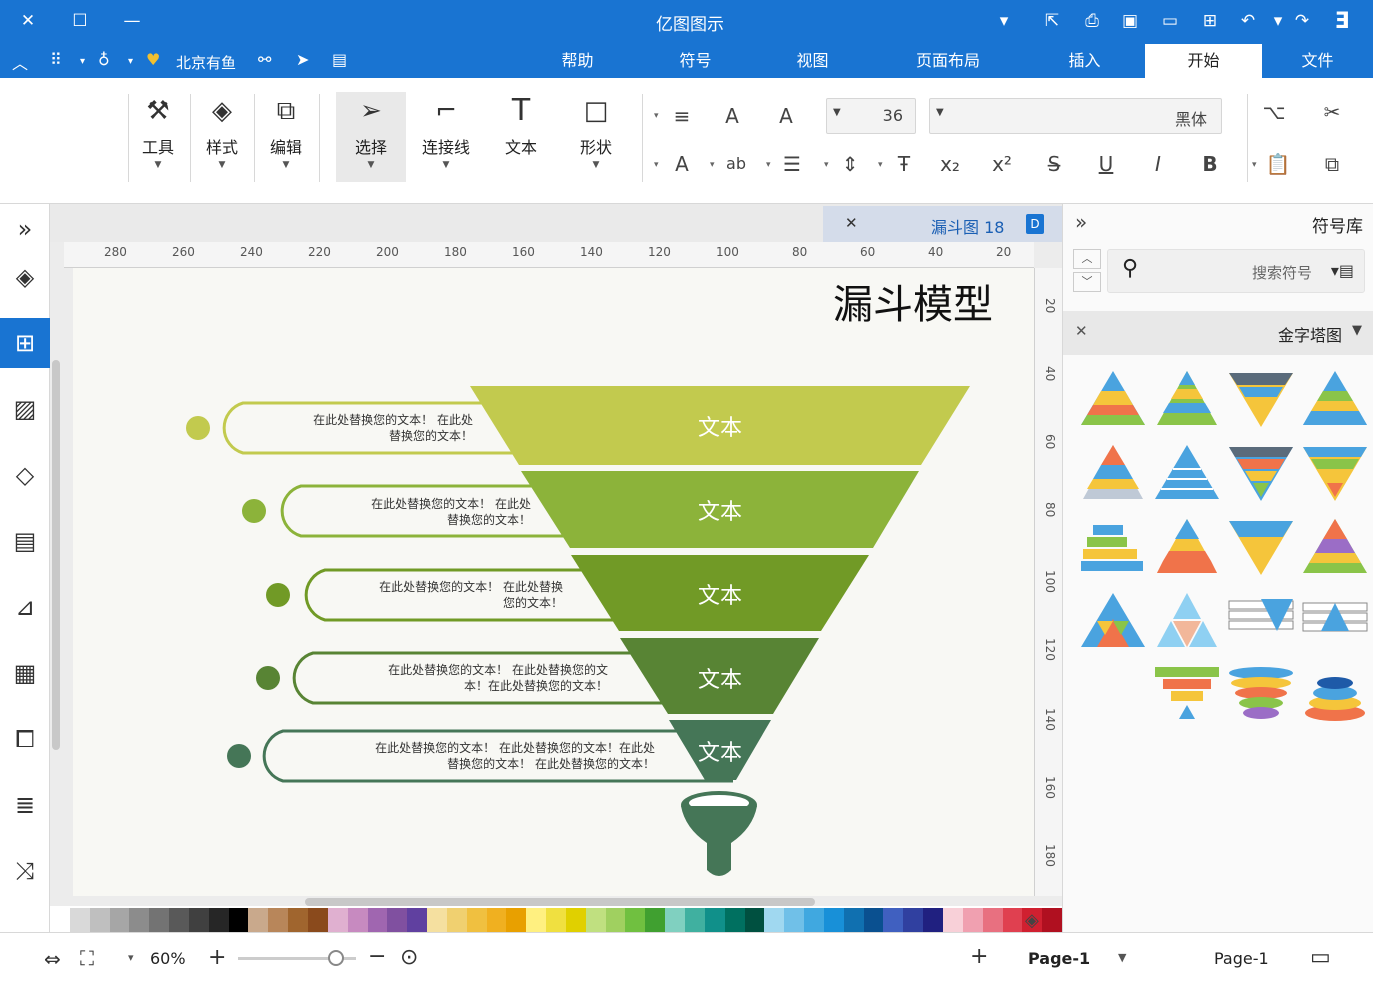 The width and height of the screenshot is (1373, 985). What do you see at coordinates (786, 116) in the screenshot?
I see `increase-font-icon: A` at bounding box center [786, 116].